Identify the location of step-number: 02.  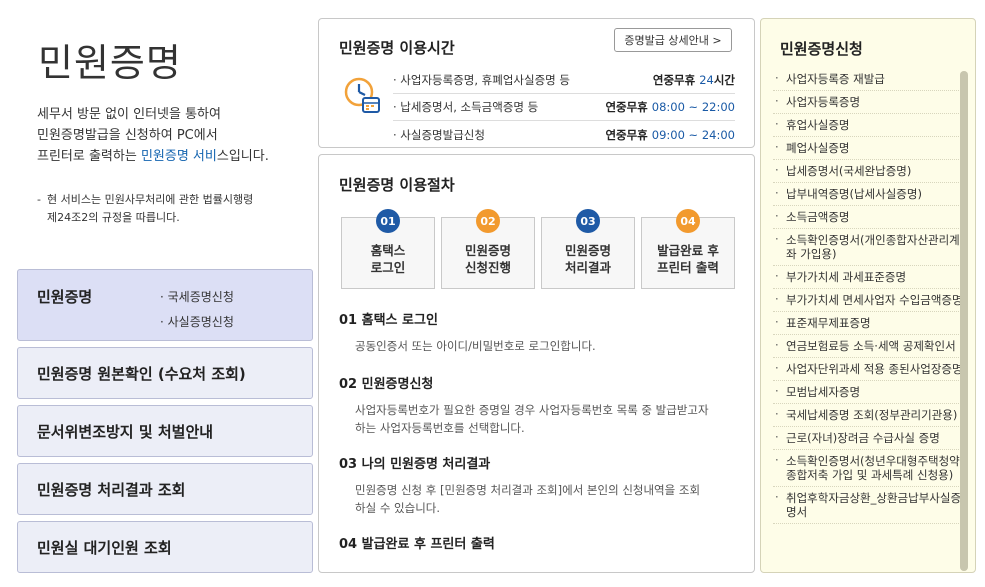
(488, 221).